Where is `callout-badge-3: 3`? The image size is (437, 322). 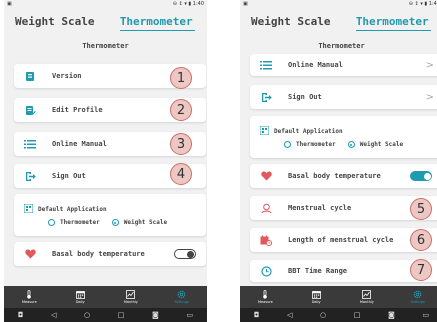 callout-badge-3: 3 is located at coordinates (181, 144).